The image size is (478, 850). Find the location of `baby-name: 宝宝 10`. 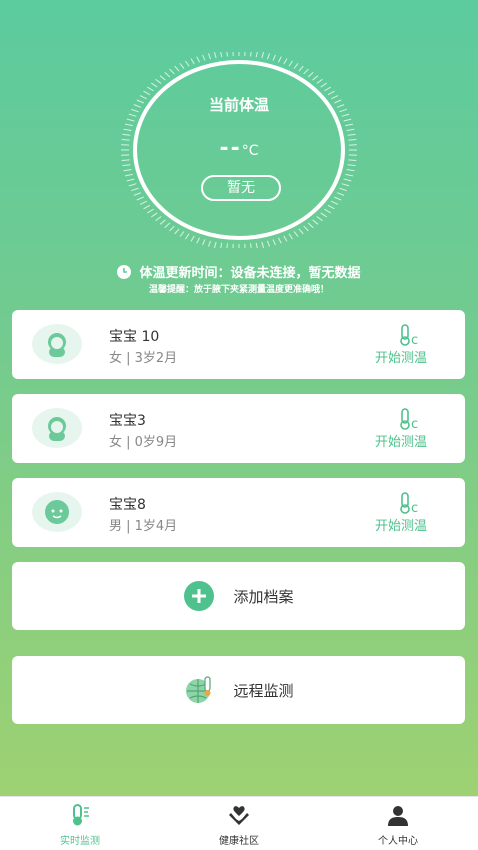

baby-name: 宝宝 10 is located at coordinates (134, 337).